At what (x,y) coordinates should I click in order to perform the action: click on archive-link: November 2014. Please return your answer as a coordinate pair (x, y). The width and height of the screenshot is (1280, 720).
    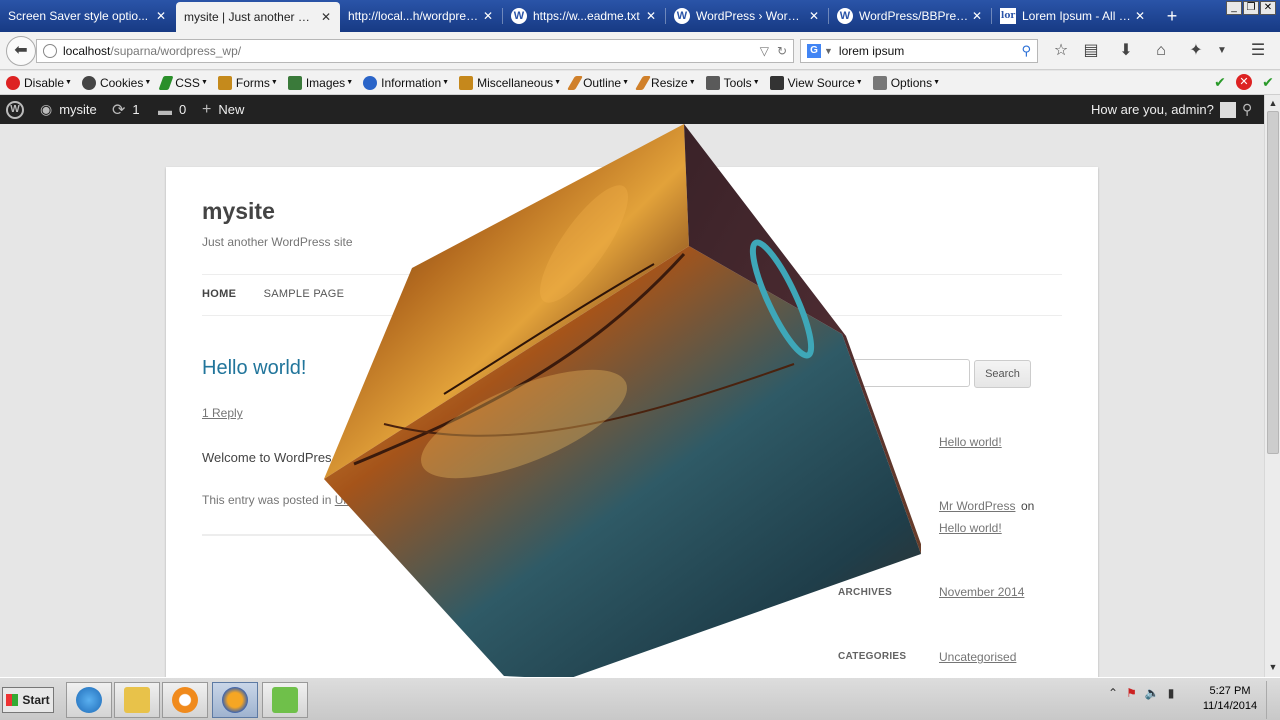
    Looking at the image, I should click on (981, 592).